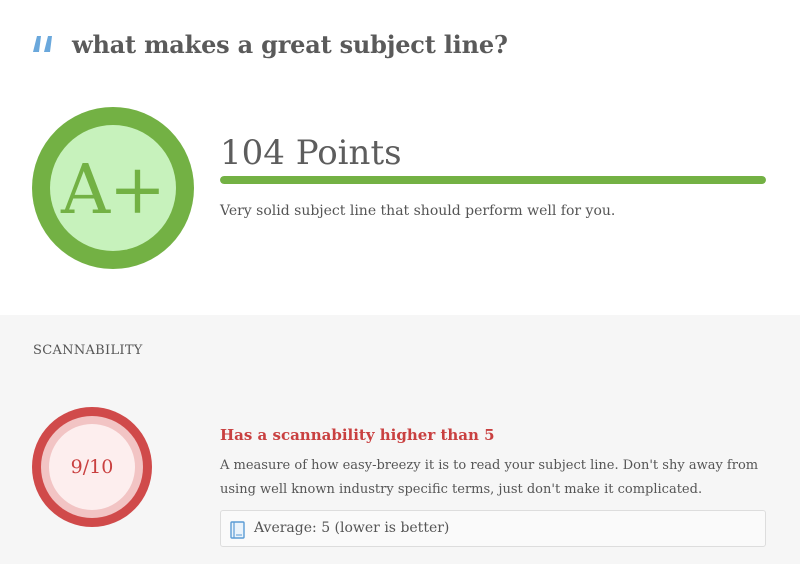 The width and height of the screenshot is (800, 564). I want to click on score-progress-bar, so click(493, 180).